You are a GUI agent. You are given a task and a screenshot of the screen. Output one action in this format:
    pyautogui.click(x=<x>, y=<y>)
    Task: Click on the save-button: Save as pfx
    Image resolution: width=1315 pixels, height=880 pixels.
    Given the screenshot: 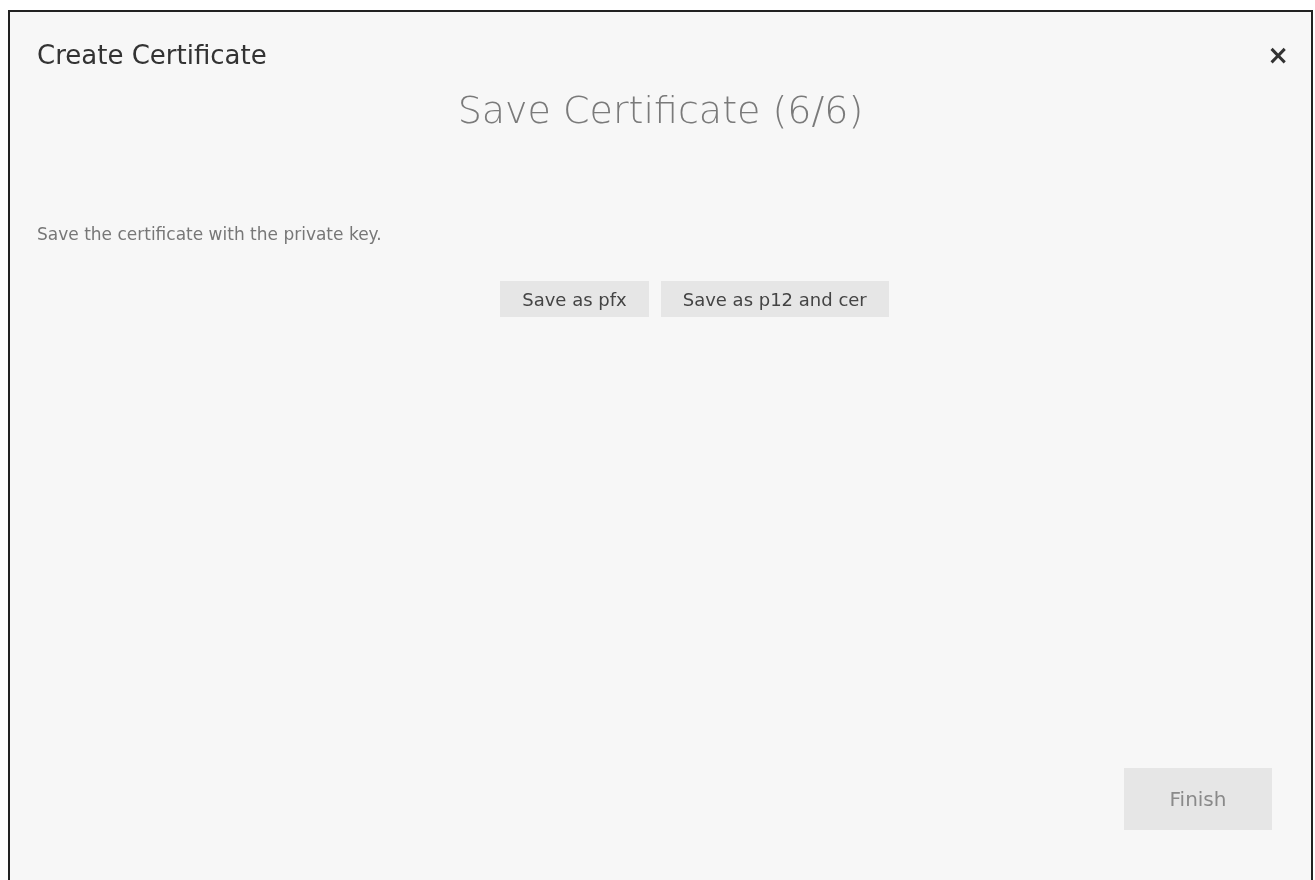 What is the action you would take?
    pyautogui.click(x=574, y=299)
    